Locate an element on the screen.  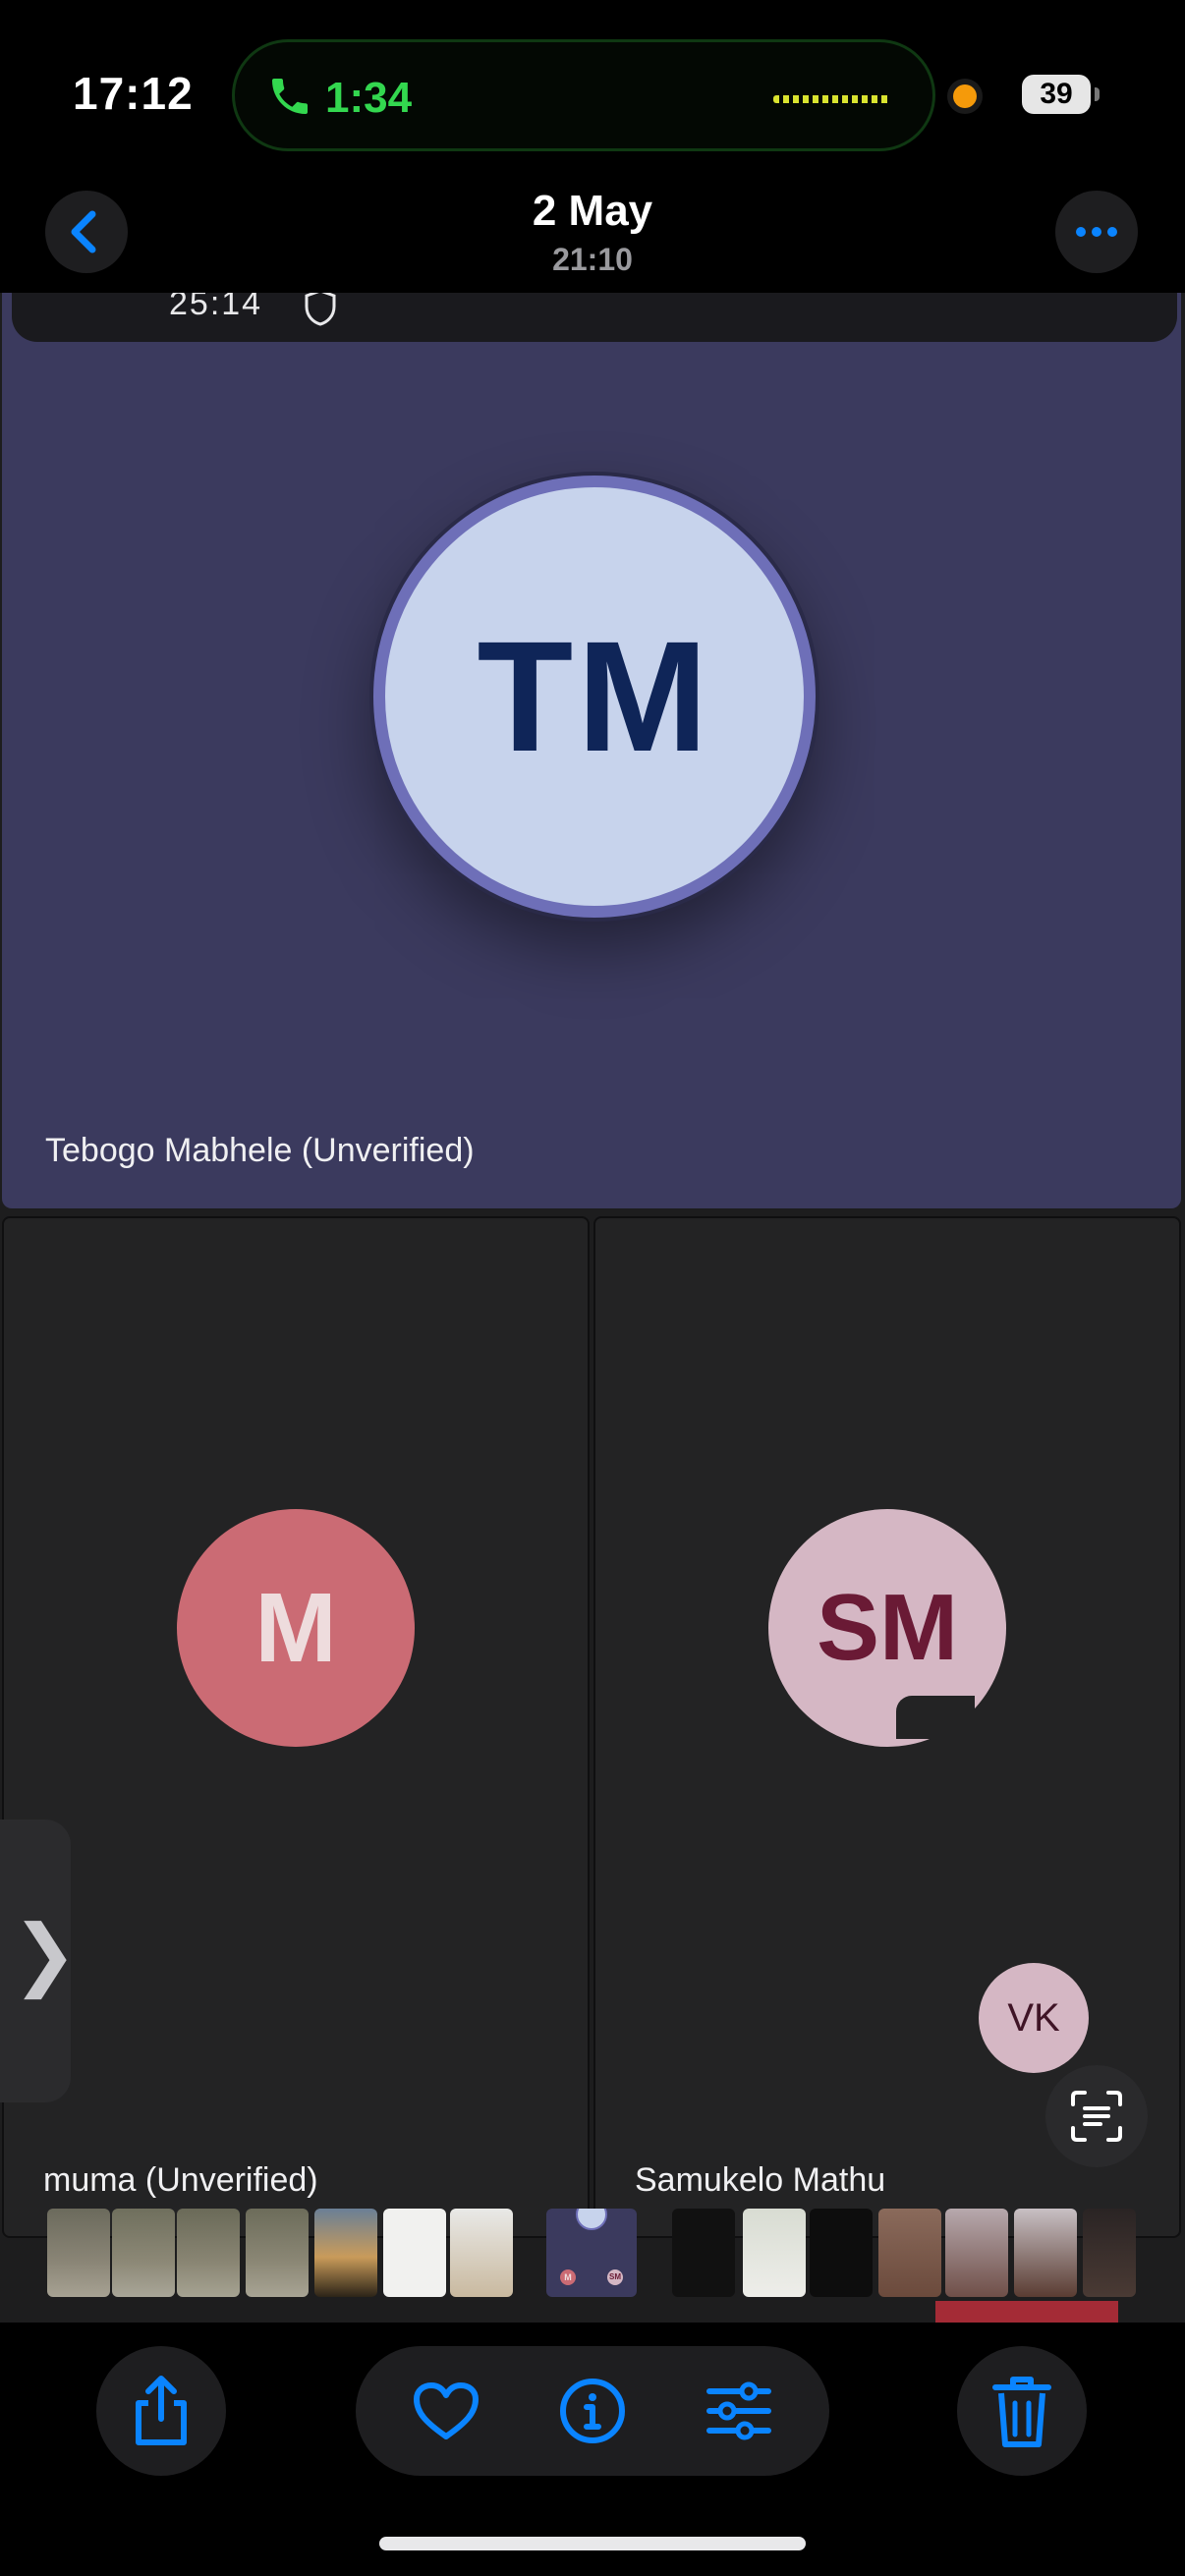
photo-time: 21:10 is located at coordinates (592, 259).